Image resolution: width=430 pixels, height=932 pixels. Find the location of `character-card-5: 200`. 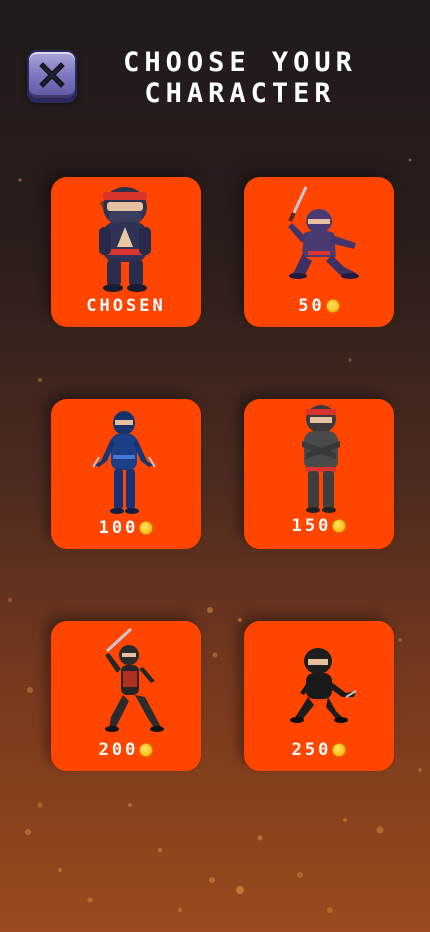

character-card-5: 200 is located at coordinates (126, 696).